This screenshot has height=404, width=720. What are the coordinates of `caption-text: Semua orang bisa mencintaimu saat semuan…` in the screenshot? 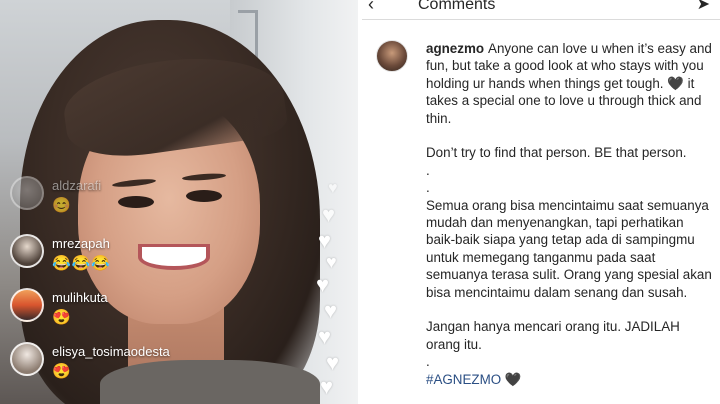 It's located at (569, 248).